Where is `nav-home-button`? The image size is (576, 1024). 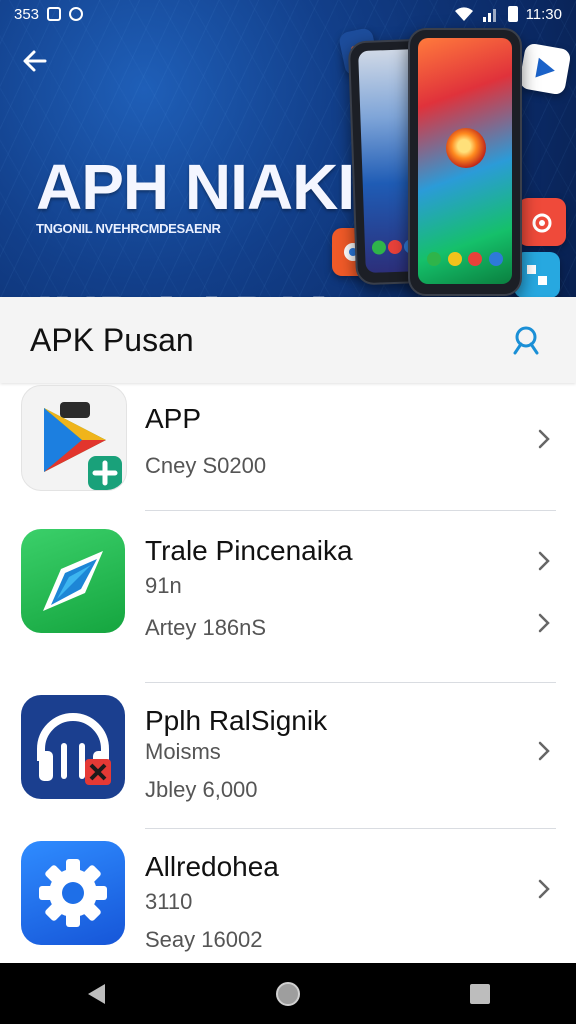 nav-home-button is located at coordinates (288, 994).